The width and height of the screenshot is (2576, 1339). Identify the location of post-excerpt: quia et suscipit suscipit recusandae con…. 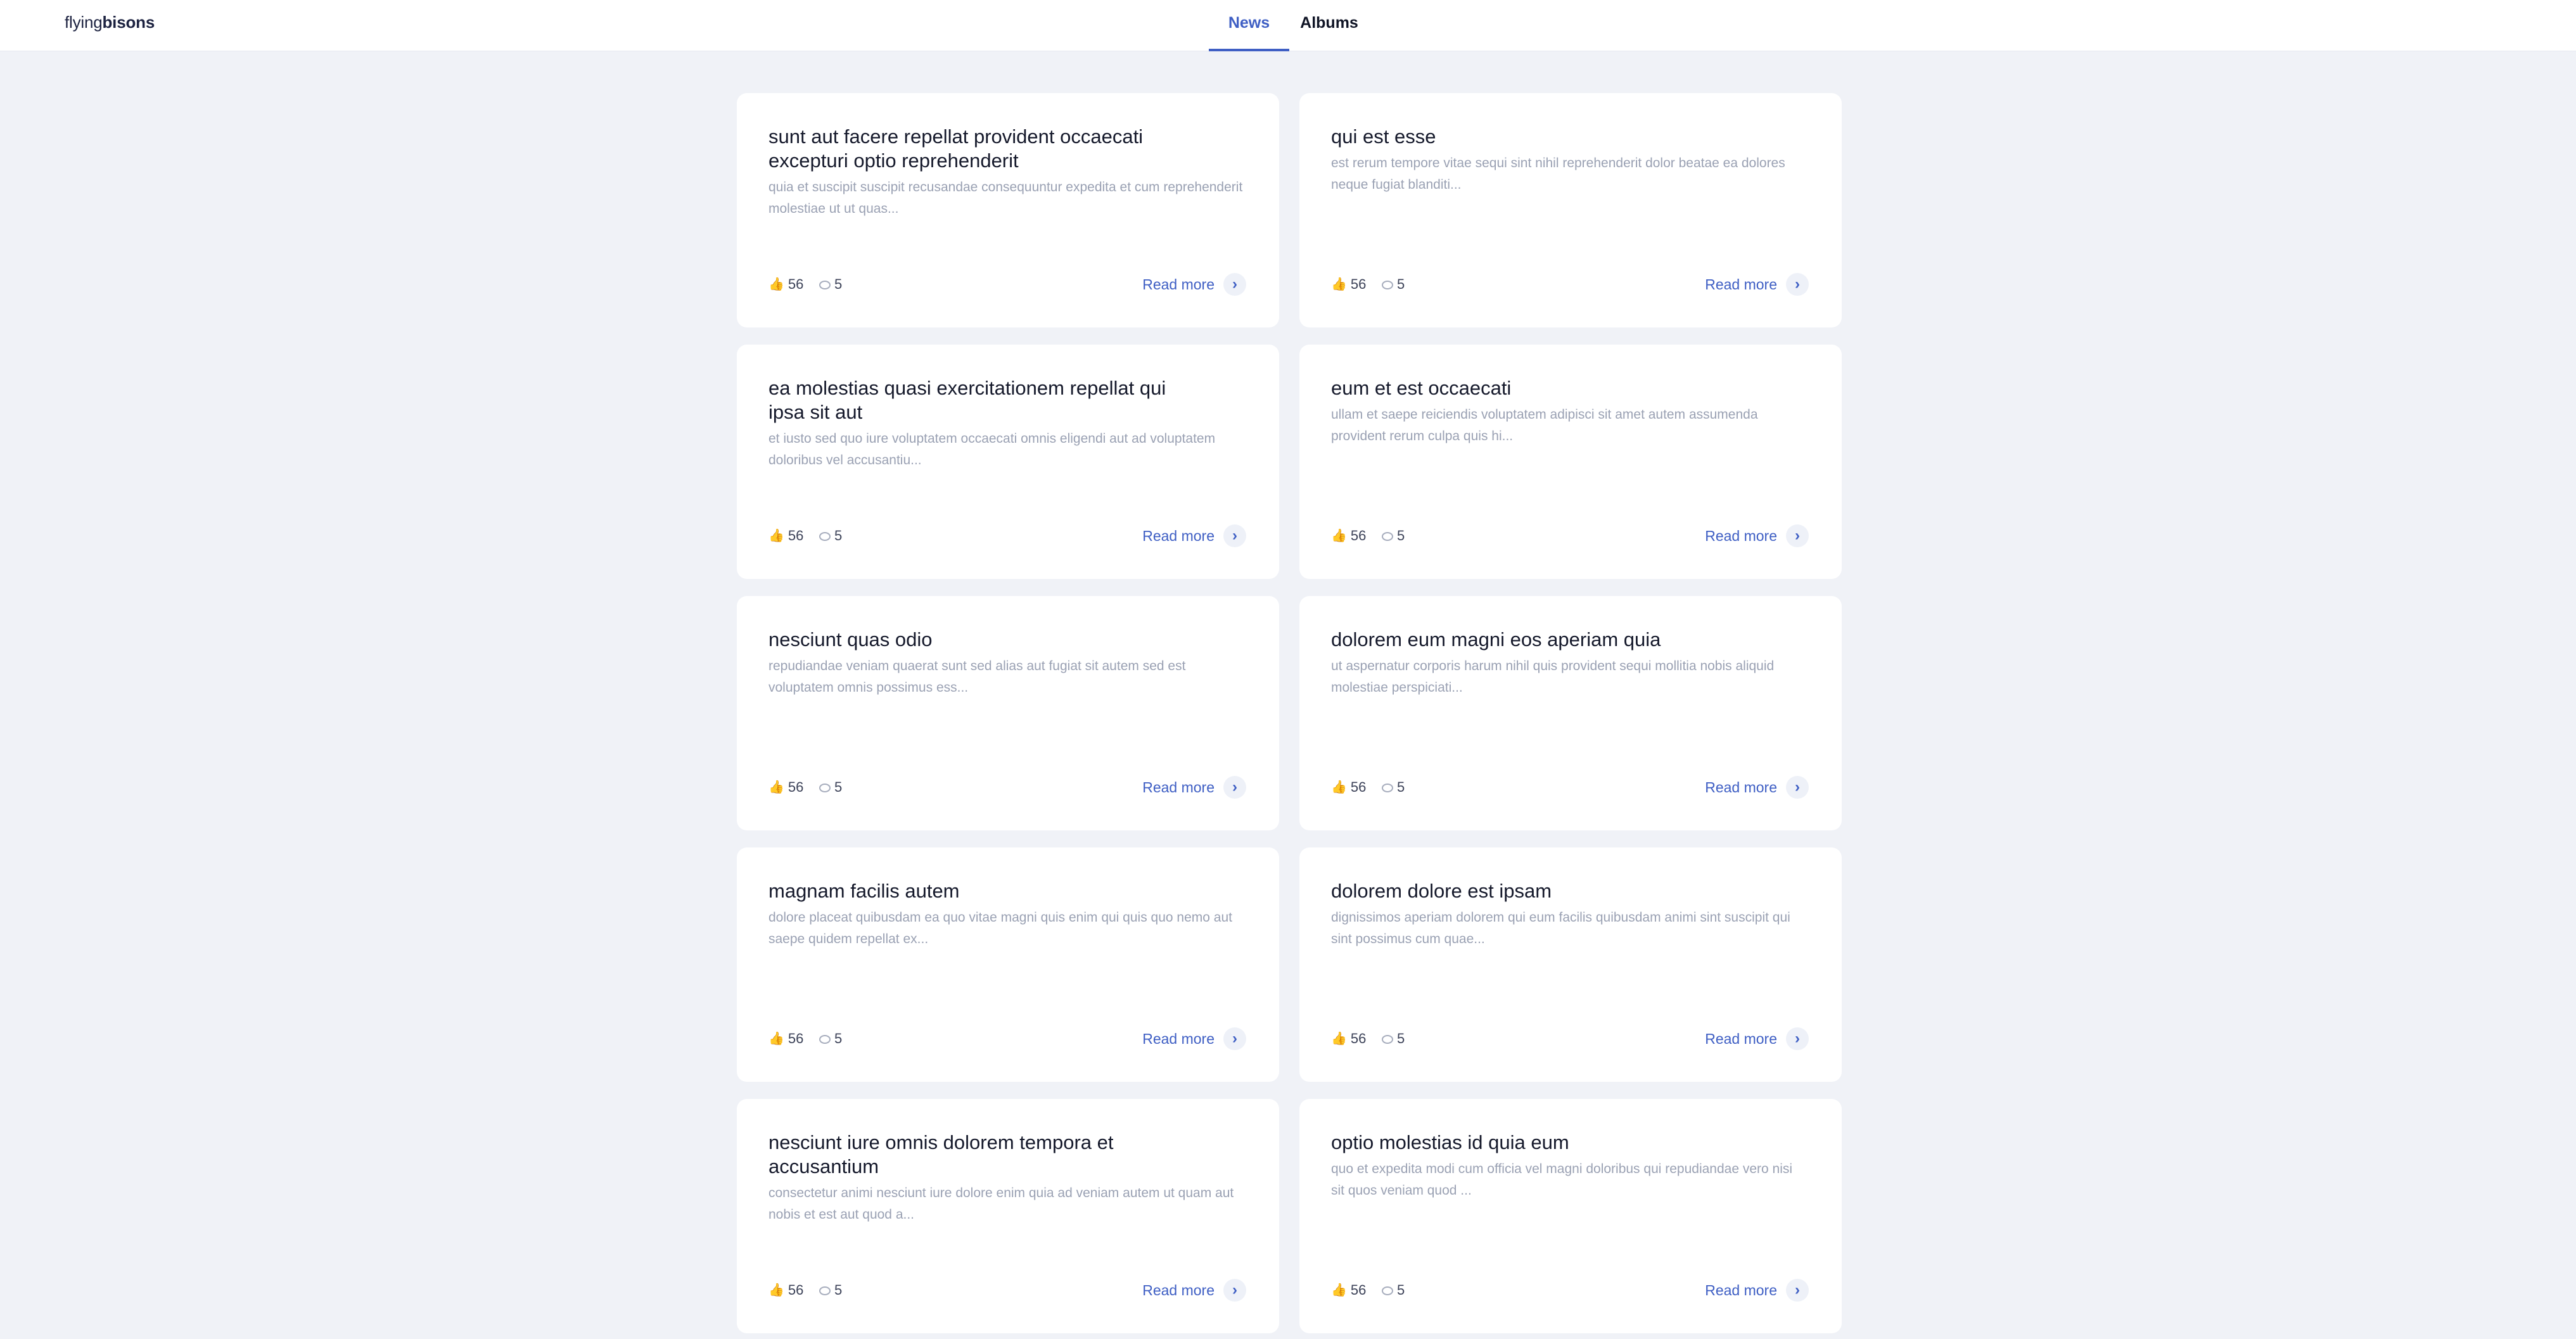
(1005, 198).